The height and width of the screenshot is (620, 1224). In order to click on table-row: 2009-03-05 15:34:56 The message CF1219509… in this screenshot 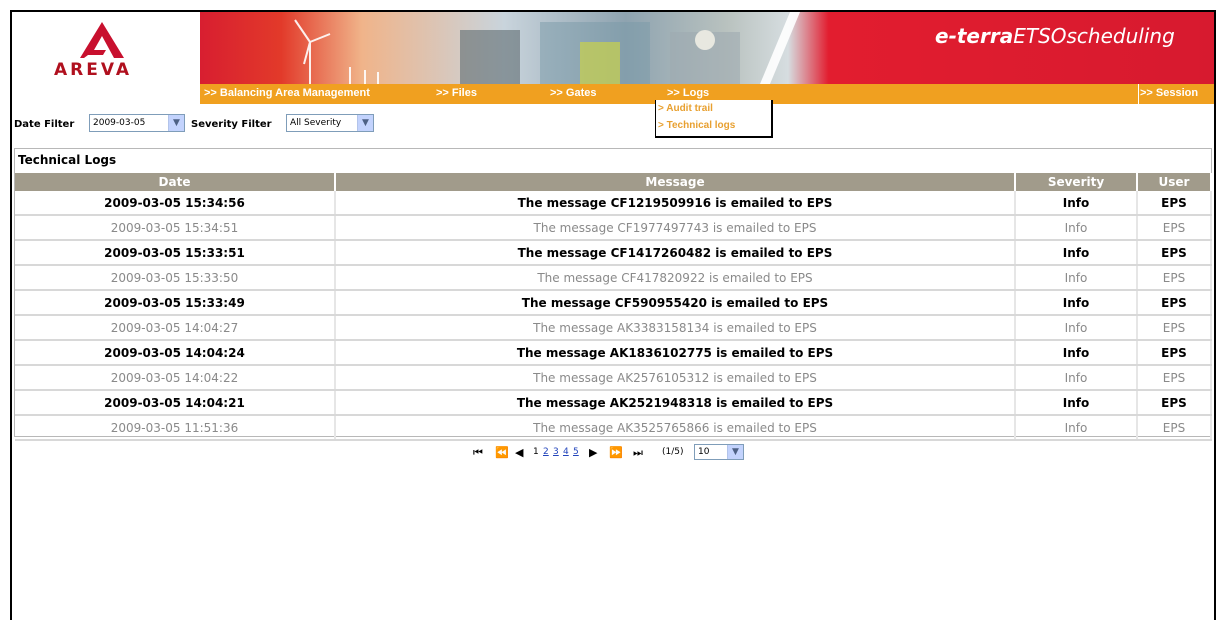, I will do `click(613, 203)`.